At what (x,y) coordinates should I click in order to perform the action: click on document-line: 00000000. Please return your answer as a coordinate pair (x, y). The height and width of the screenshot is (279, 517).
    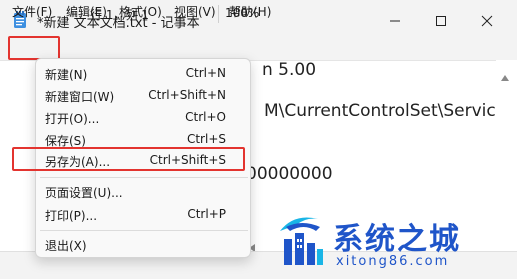
    Looking at the image, I should click on (289, 174).